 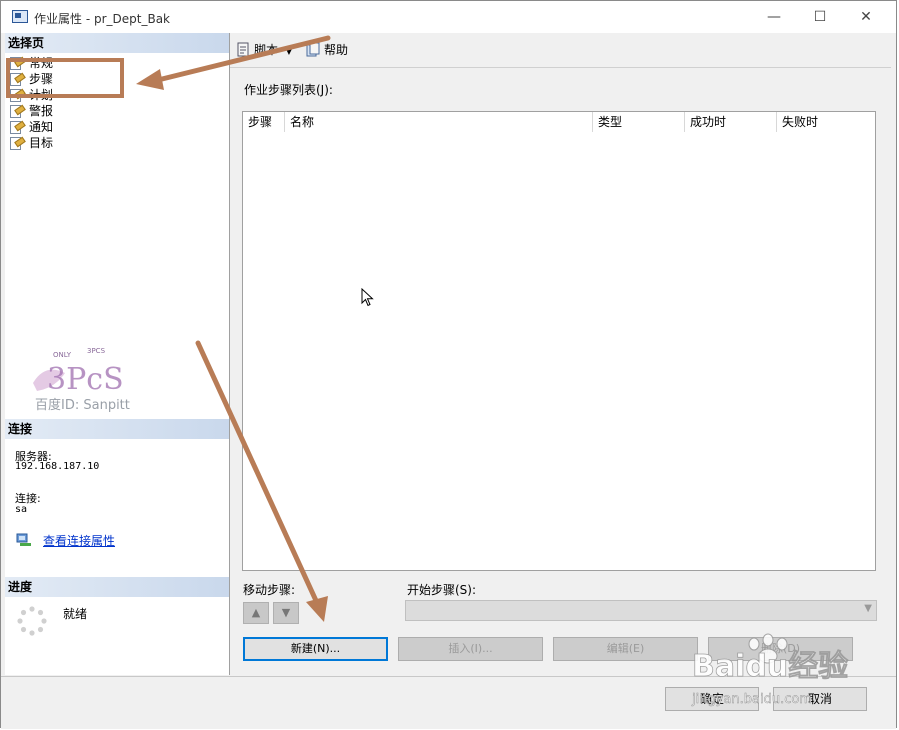 I want to click on help-button: 帮助, so click(x=344, y=50).